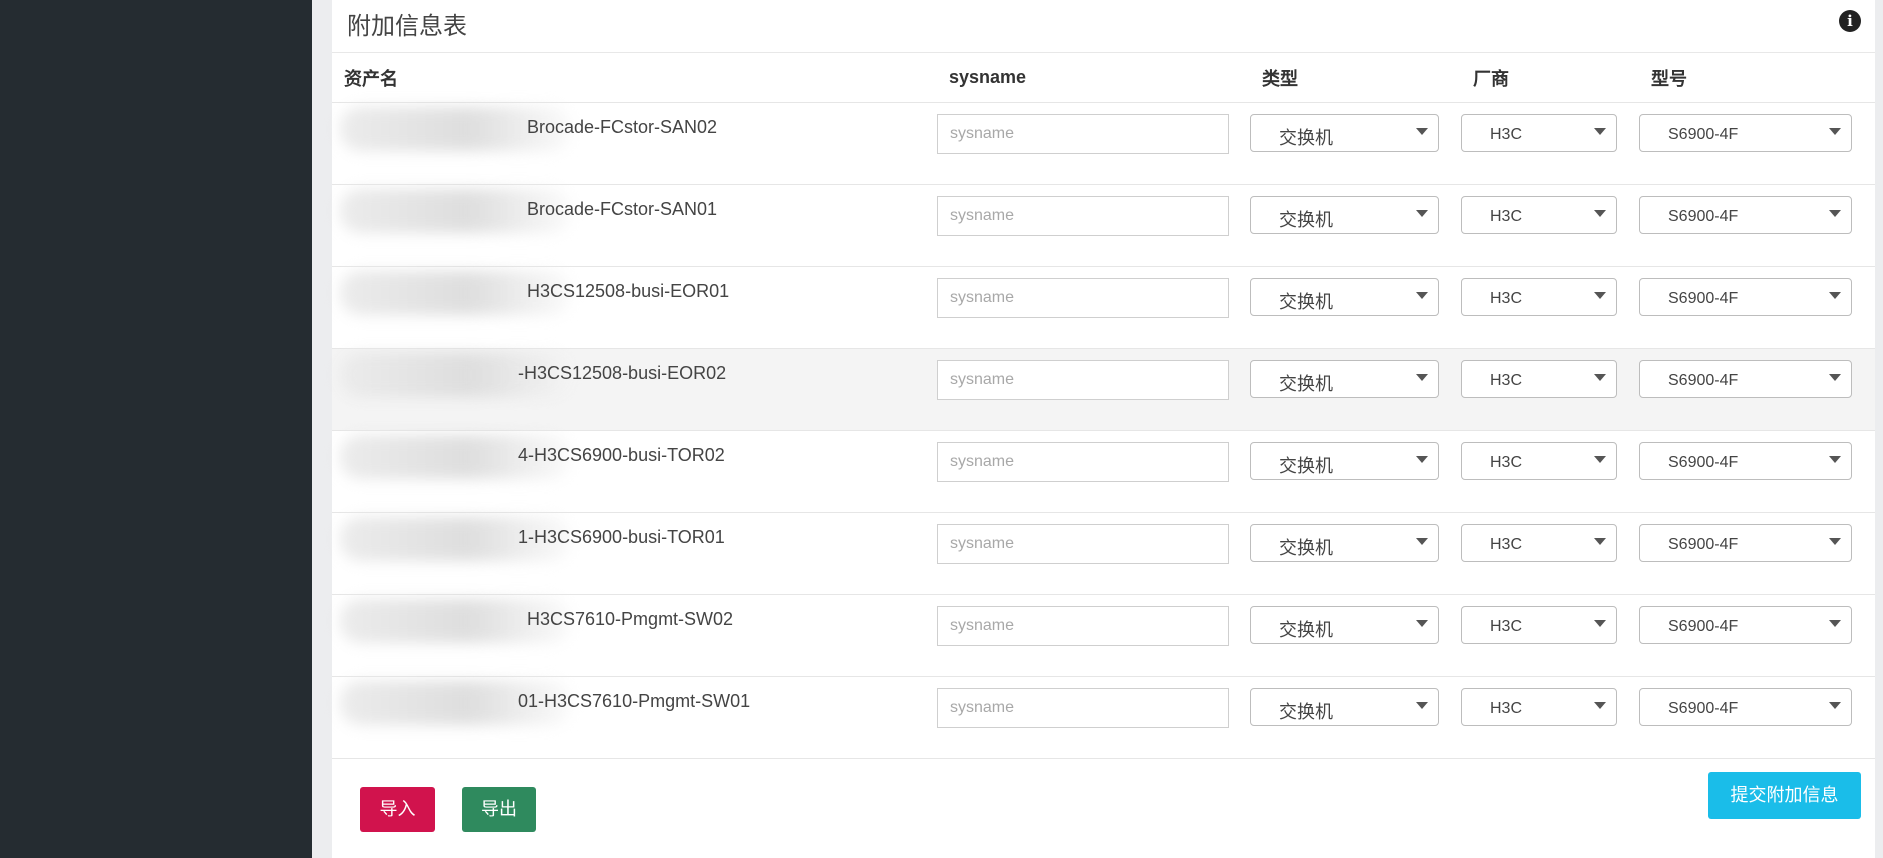 This screenshot has height=858, width=1883. What do you see at coordinates (634, 307) in the screenshot?
I see `asset-name-cell: H3CS12508-busi-EOR01` at bounding box center [634, 307].